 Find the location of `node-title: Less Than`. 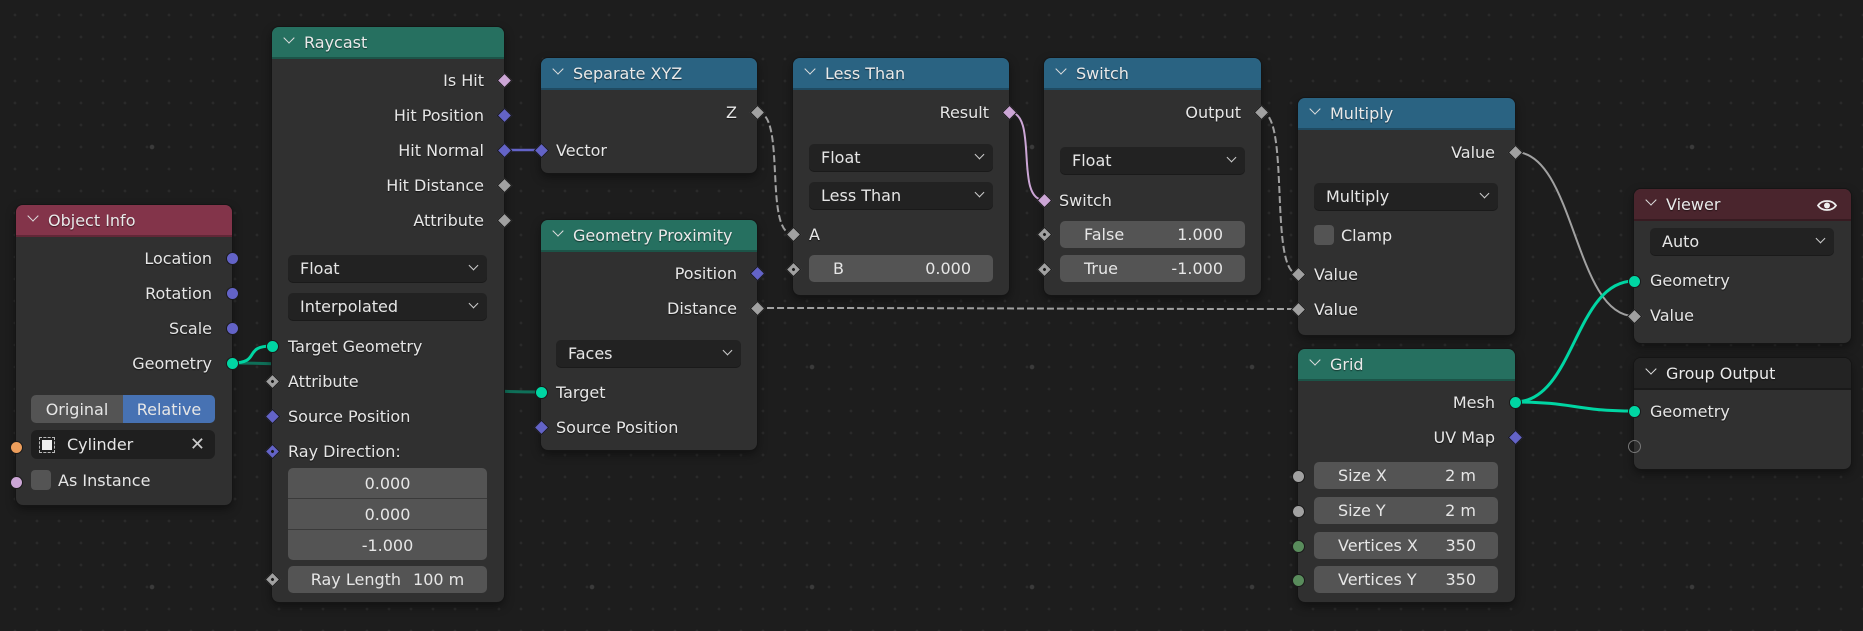

node-title: Less Than is located at coordinates (865, 73).